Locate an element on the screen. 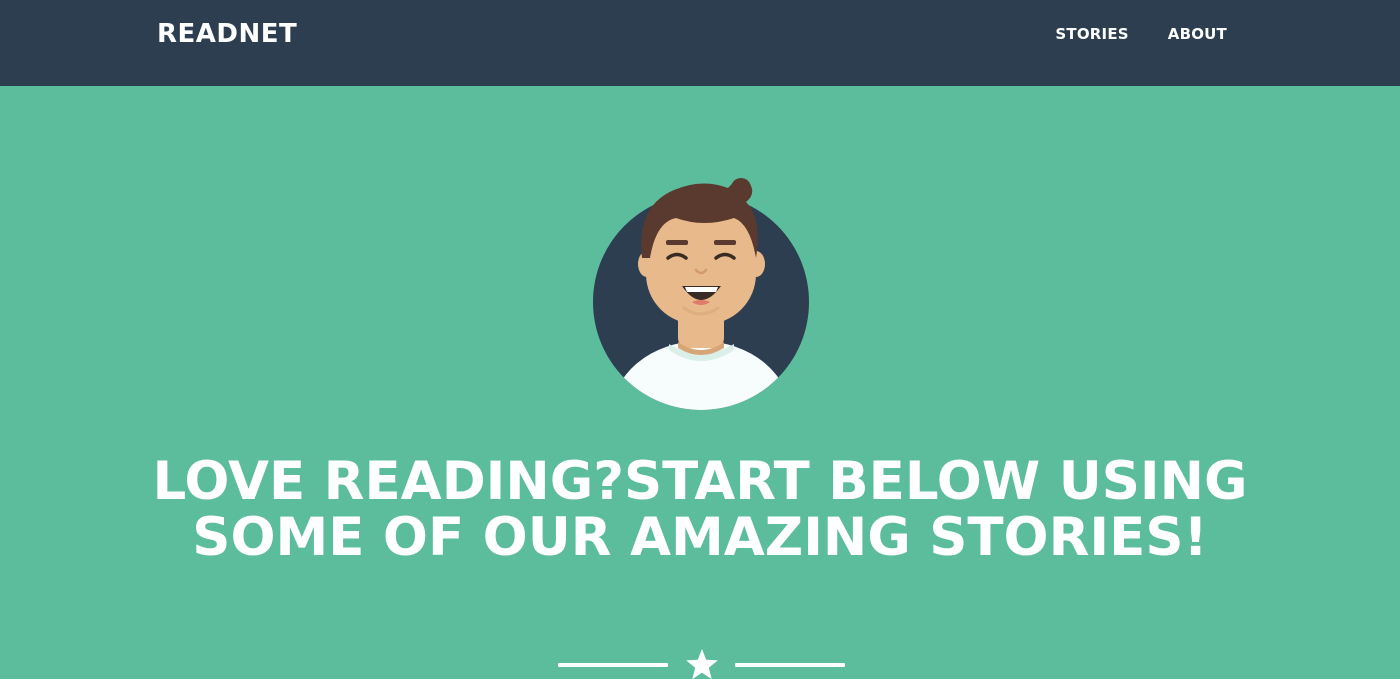 The width and height of the screenshot is (1400, 682). brand-logo-link: READNET is located at coordinates (227, 34).